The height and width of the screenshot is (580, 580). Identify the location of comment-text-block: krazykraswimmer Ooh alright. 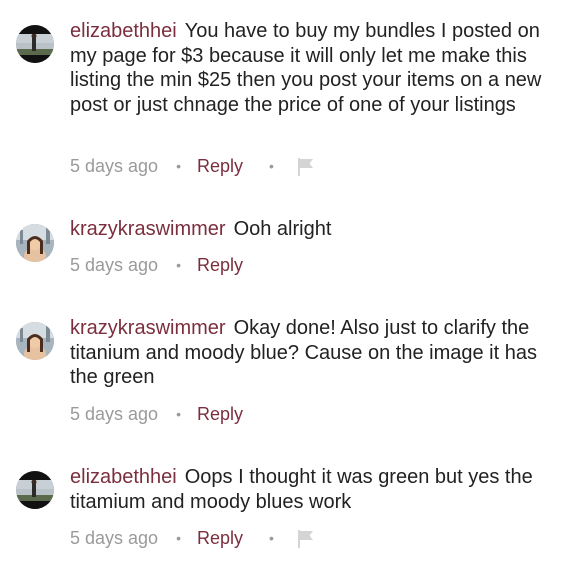
(320, 229).